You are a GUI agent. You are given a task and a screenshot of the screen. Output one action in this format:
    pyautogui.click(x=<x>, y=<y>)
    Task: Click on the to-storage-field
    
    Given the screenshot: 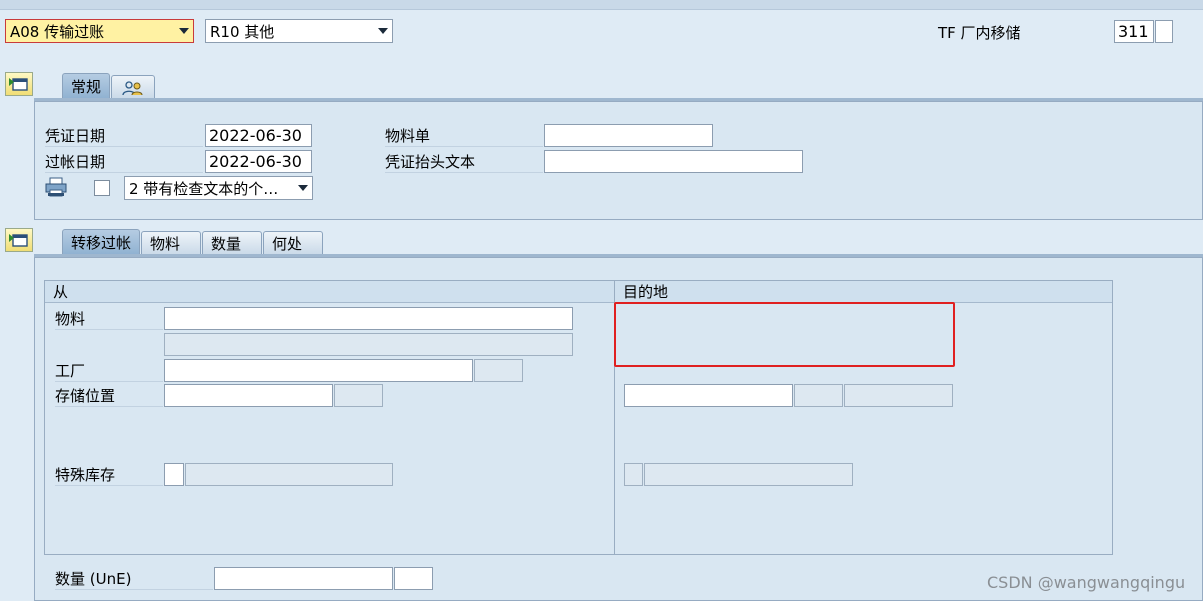 What is the action you would take?
    pyautogui.click(x=708, y=395)
    